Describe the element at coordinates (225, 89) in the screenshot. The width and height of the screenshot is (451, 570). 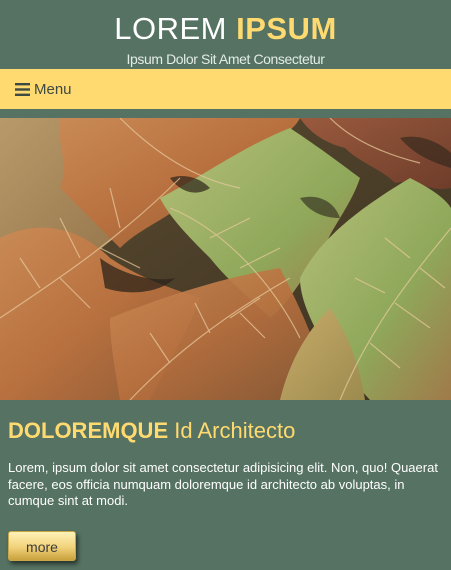
I see `nav-bar: Menu` at that location.